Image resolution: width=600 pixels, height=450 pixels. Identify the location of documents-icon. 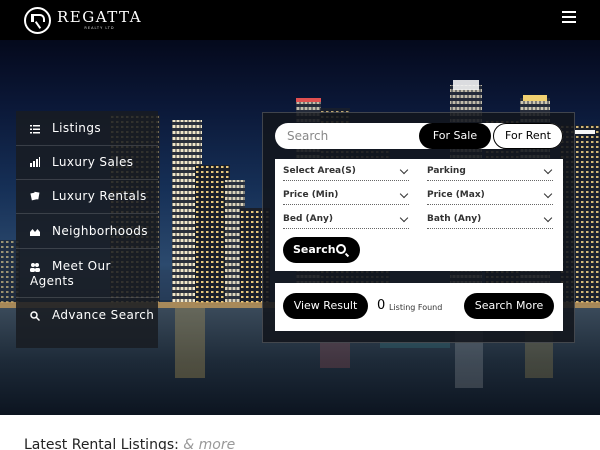
(35, 196).